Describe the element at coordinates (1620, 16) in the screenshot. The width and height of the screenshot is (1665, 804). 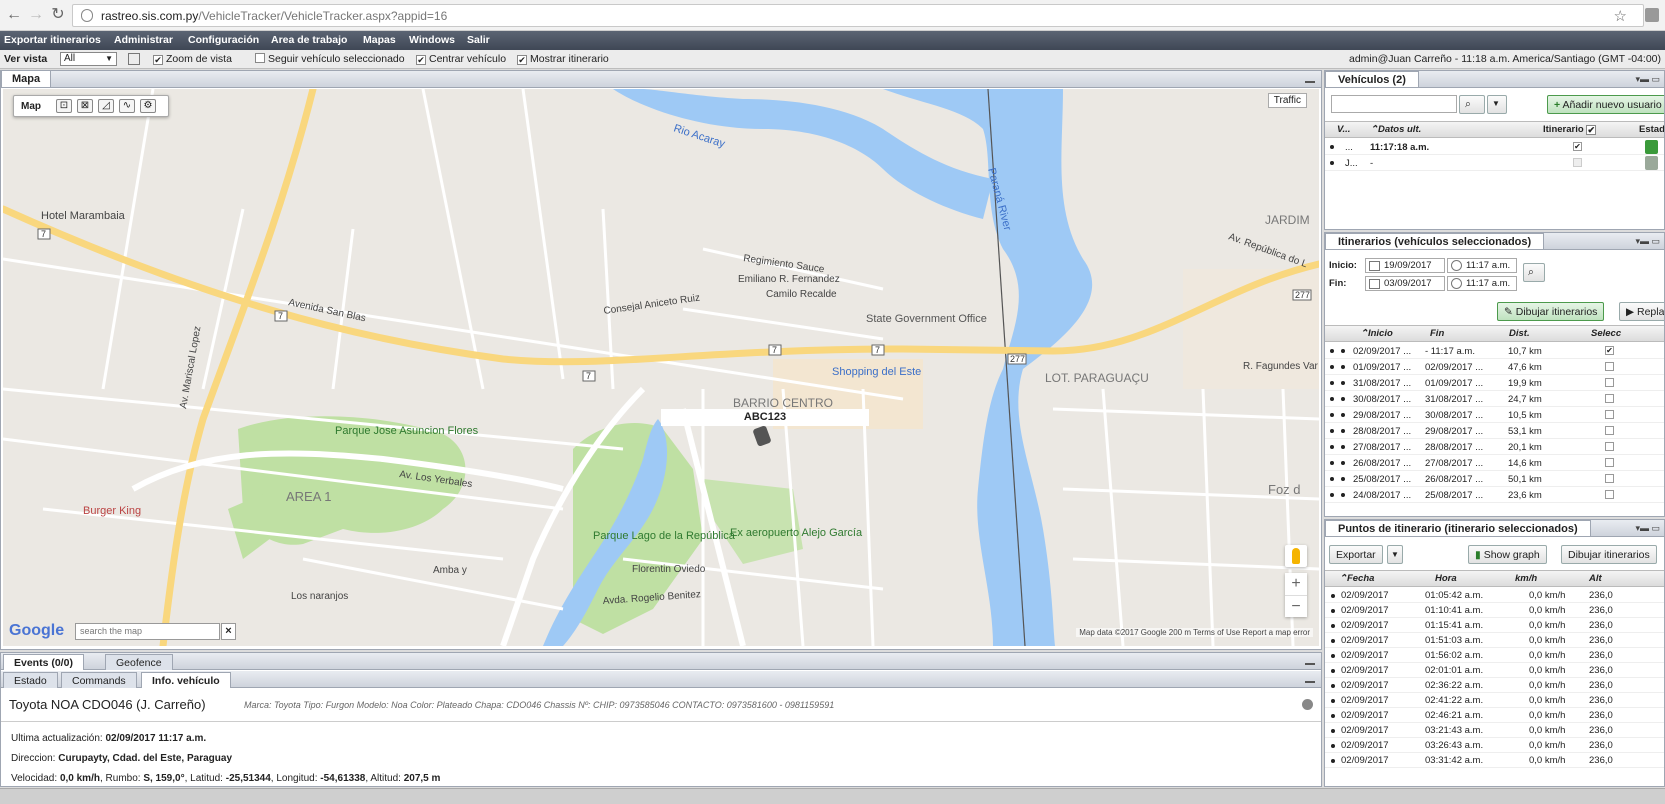
I see `bookmark-star-icon: ☆` at that location.